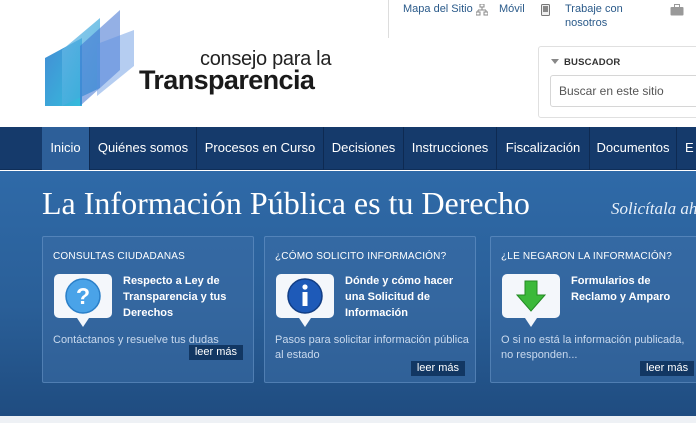 The height and width of the screenshot is (423, 696). I want to click on briefcase-icon, so click(677, 10).